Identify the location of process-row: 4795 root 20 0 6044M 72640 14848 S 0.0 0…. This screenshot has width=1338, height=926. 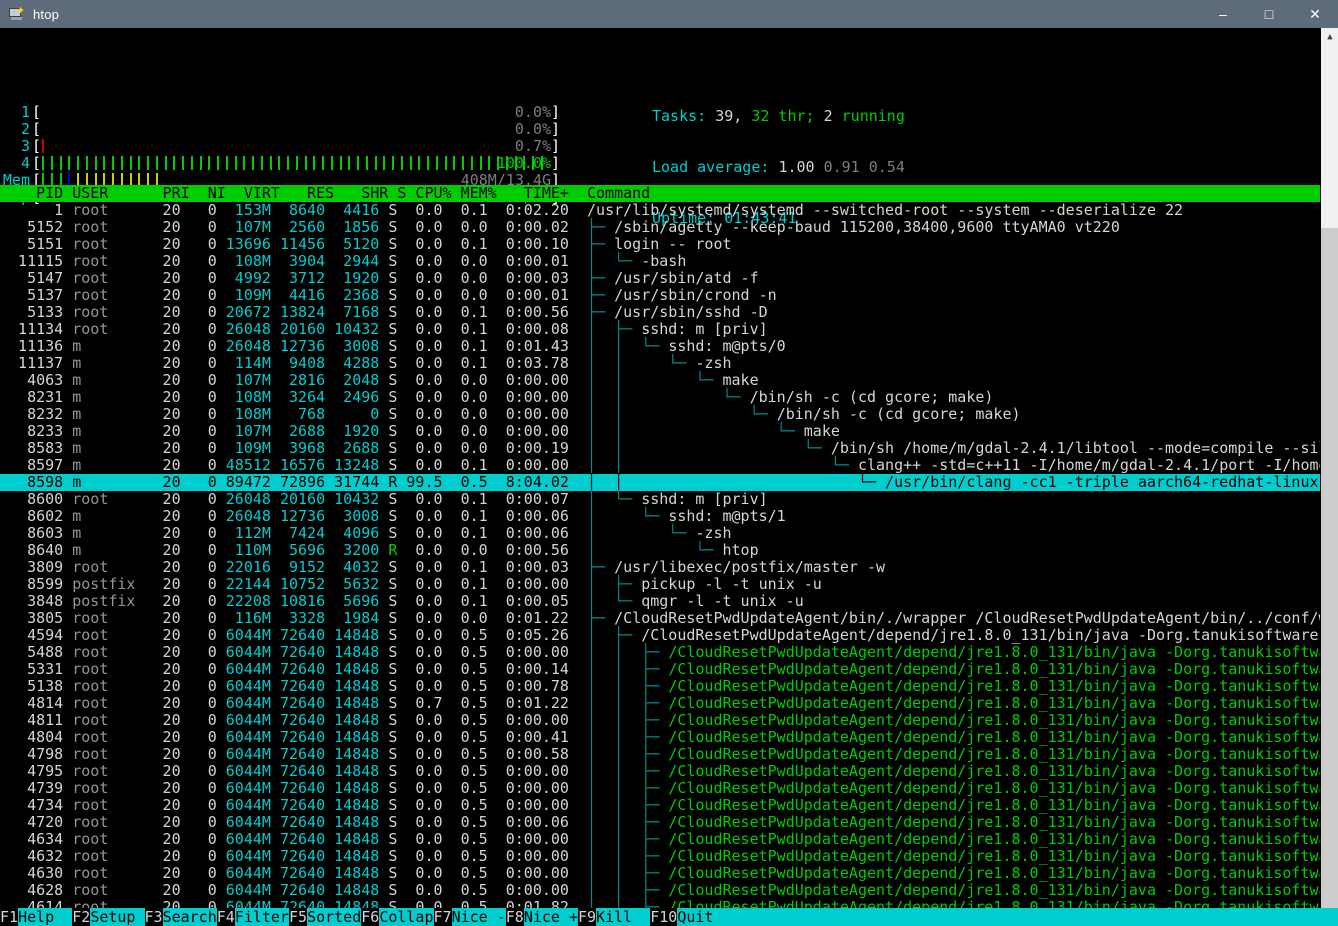
(660, 771).